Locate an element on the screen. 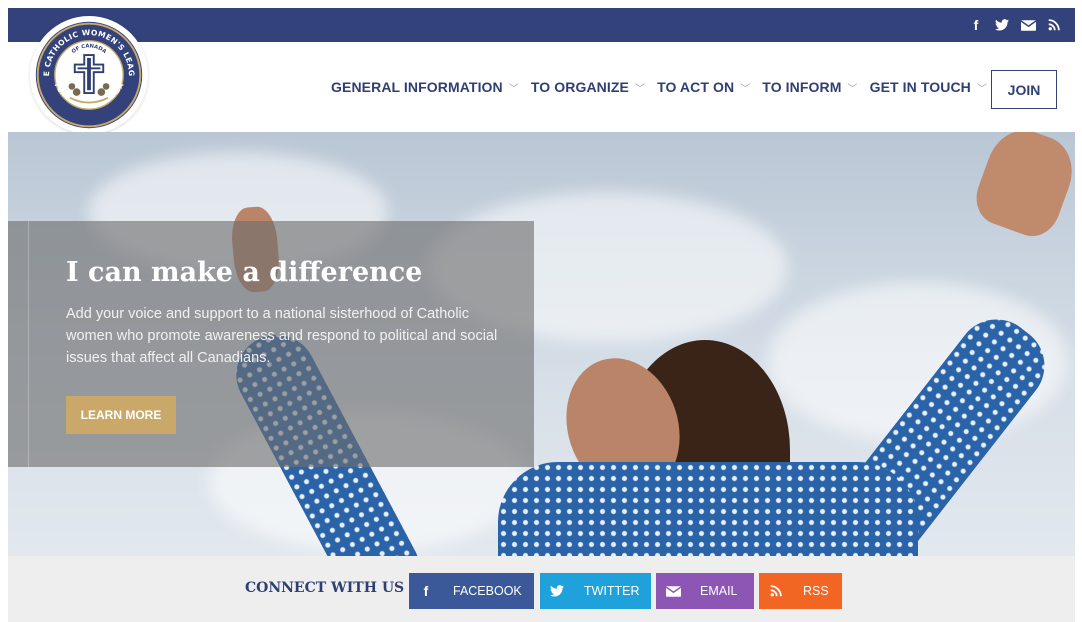 This screenshot has width=1082, height=622. join-button: JOIN is located at coordinates (1024, 89).